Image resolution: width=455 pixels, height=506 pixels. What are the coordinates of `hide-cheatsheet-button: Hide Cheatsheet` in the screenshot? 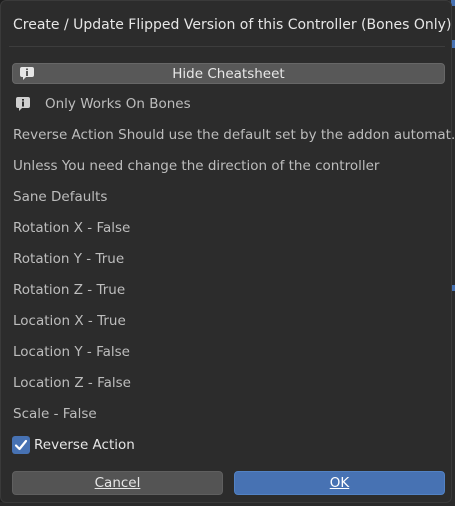 It's located at (228, 73).